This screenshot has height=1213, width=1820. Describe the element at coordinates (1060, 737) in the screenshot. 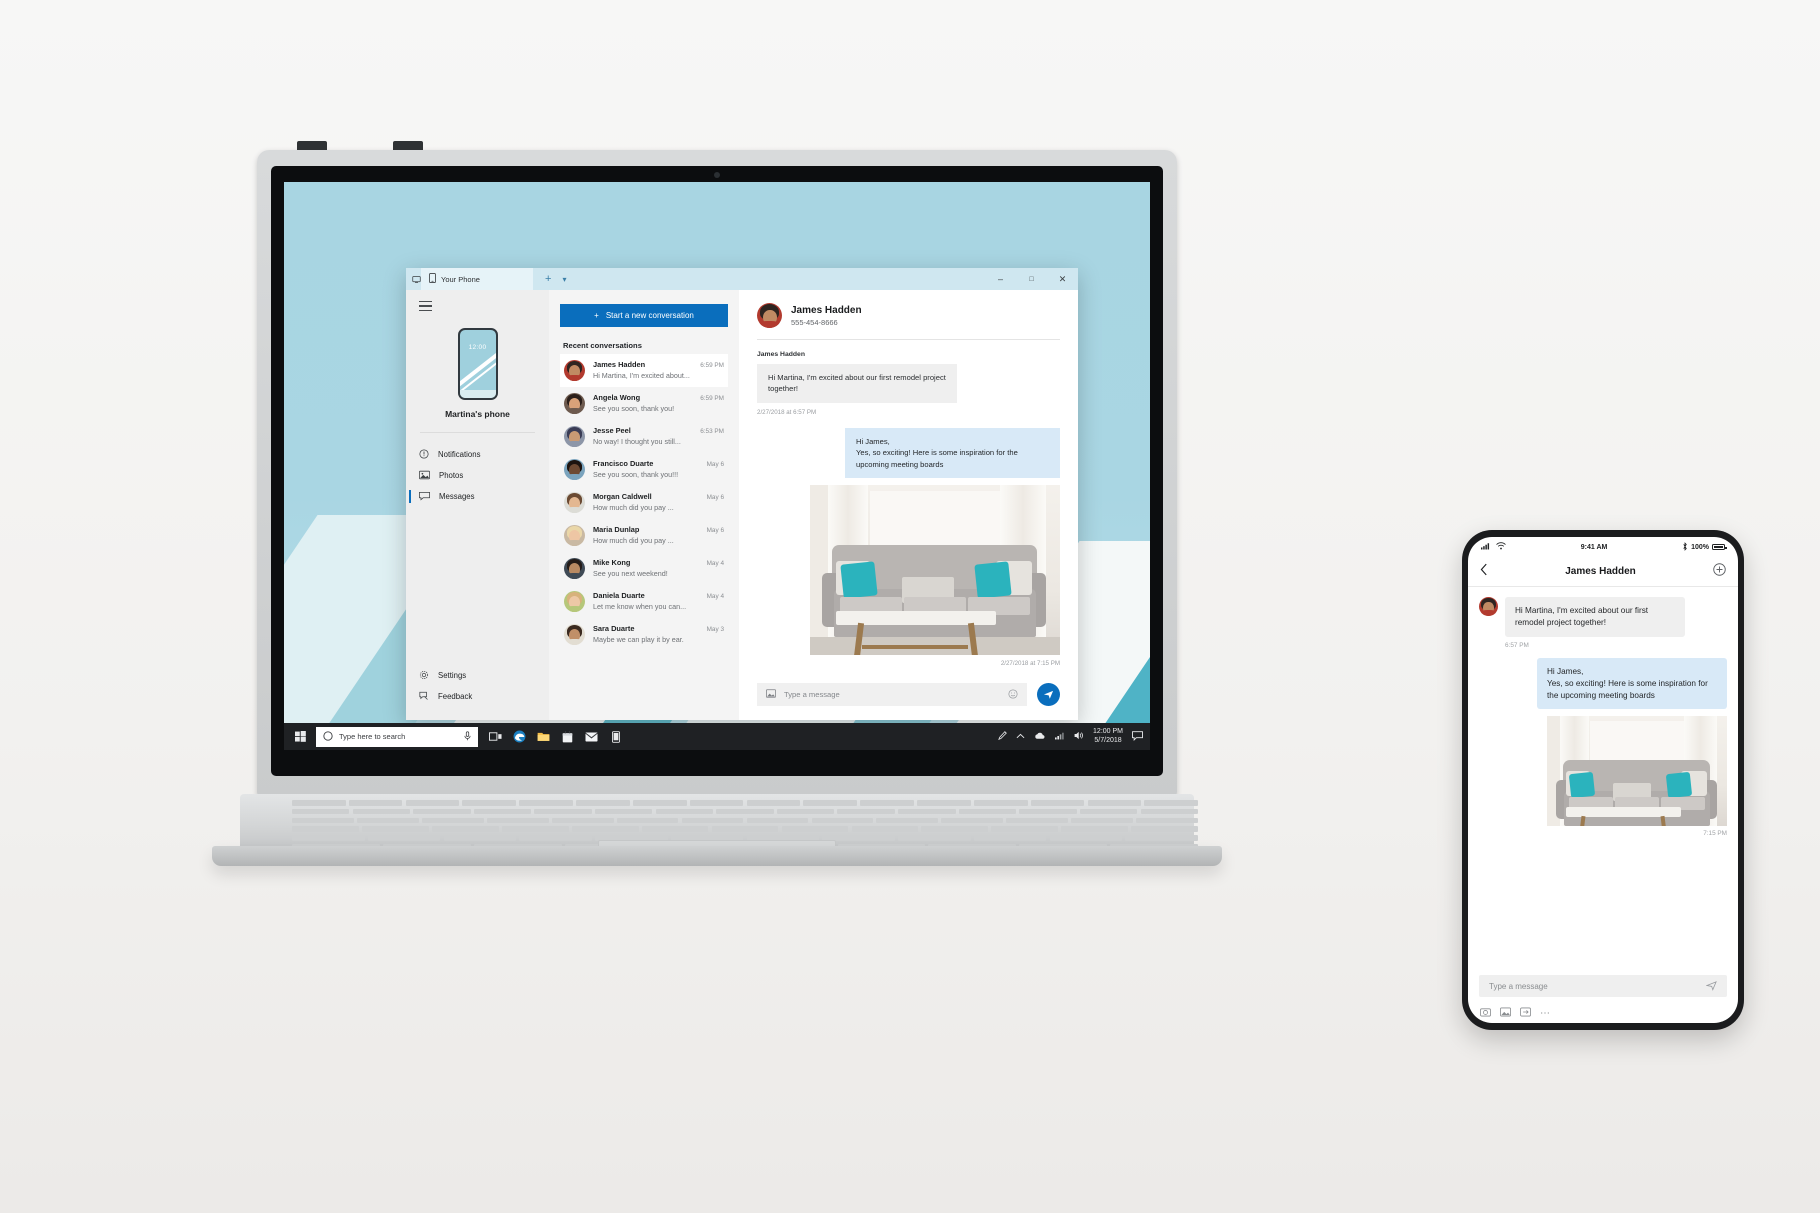

I see `network-icon` at that location.